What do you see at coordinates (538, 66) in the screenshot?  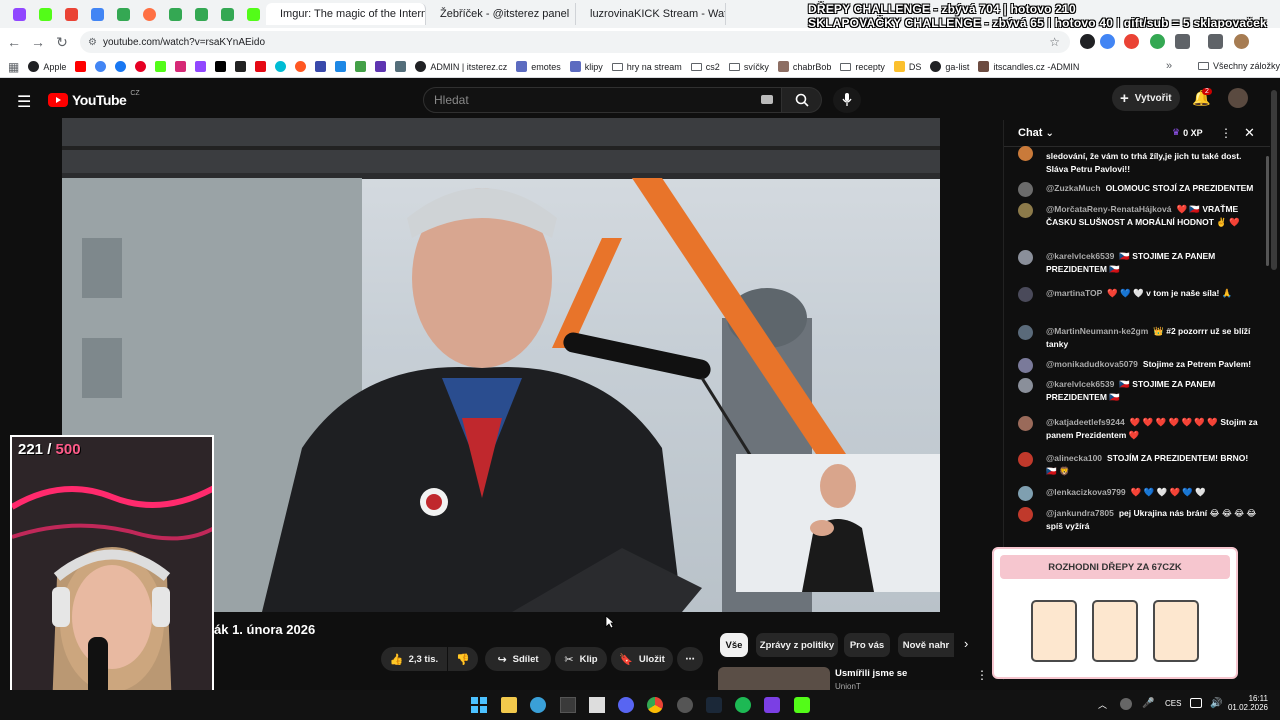 I see `bookmark-emotes: emotes` at bounding box center [538, 66].